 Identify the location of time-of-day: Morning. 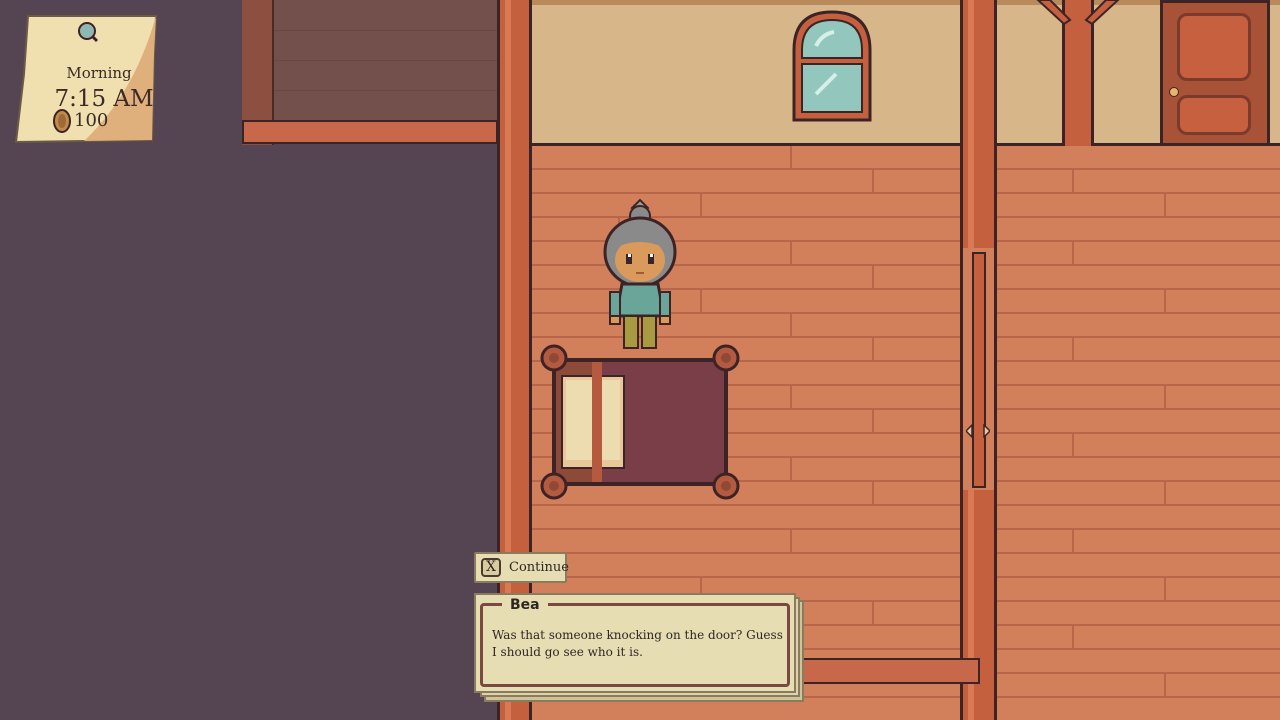
(99, 73).